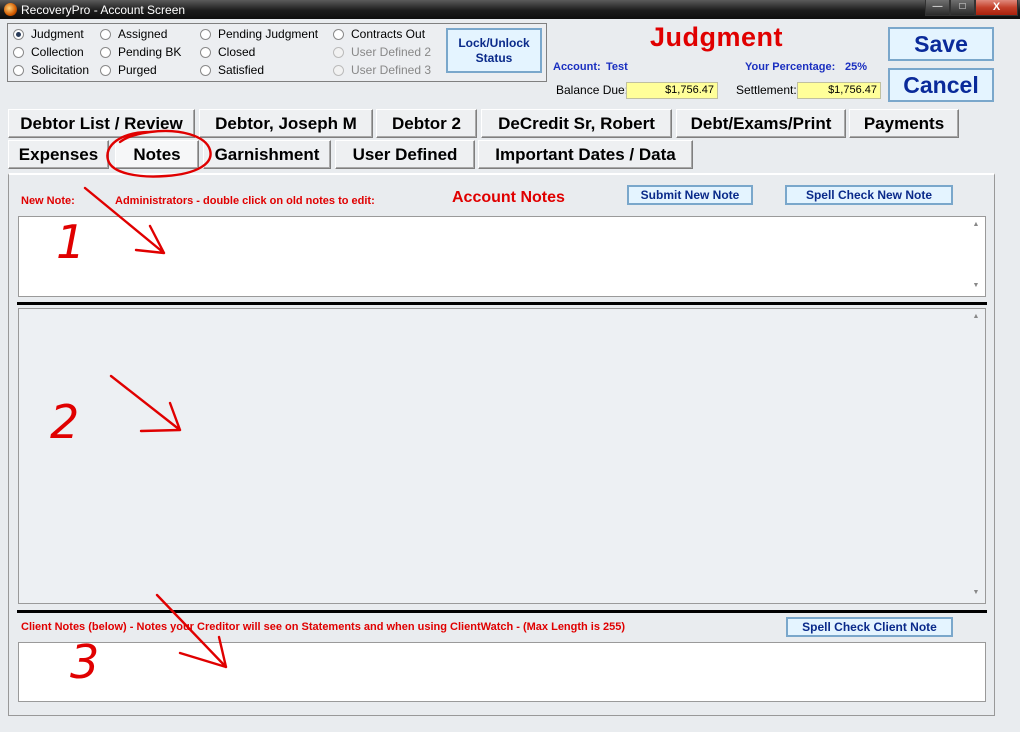 The image size is (1020, 732). Describe the element at coordinates (502, 672) in the screenshot. I see `client-note-input` at that location.